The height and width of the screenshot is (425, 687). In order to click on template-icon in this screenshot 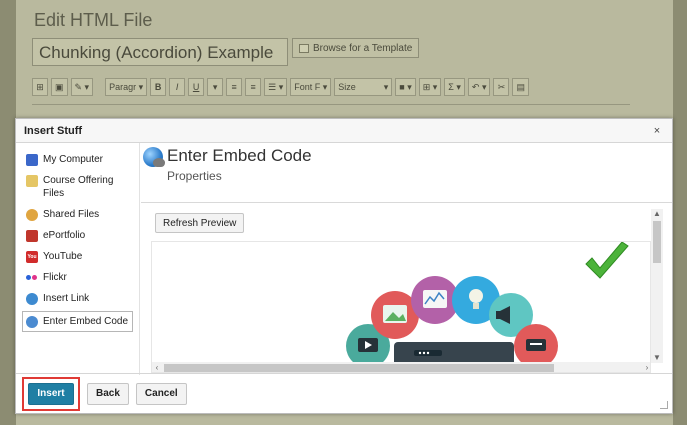, I will do `click(304, 48)`.